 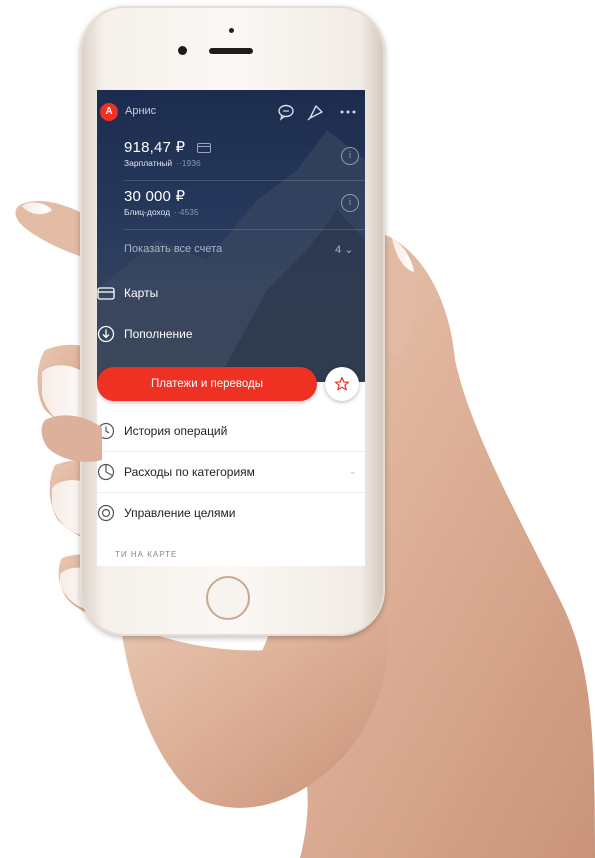 I want to click on bank-logo: А, so click(x=109, y=112).